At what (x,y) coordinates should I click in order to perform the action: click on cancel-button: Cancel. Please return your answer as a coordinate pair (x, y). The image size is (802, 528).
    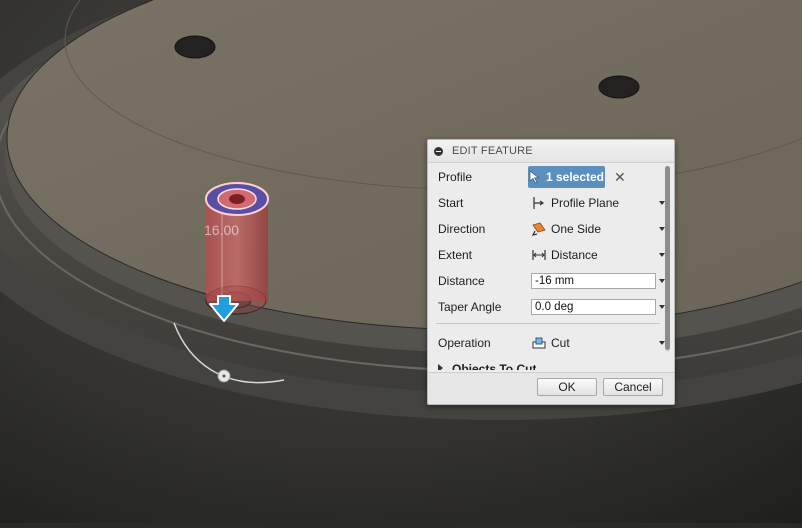
    Looking at the image, I should click on (633, 387).